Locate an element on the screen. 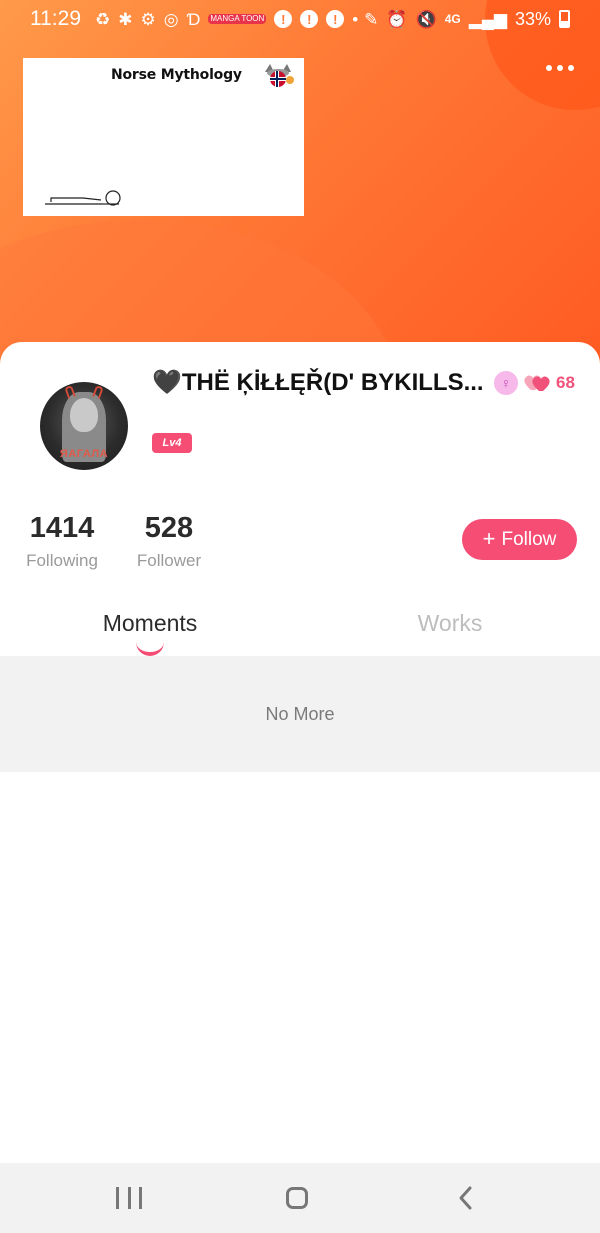 The width and height of the screenshot is (600, 1233). system-navigation-bar is located at coordinates (300, 1198).